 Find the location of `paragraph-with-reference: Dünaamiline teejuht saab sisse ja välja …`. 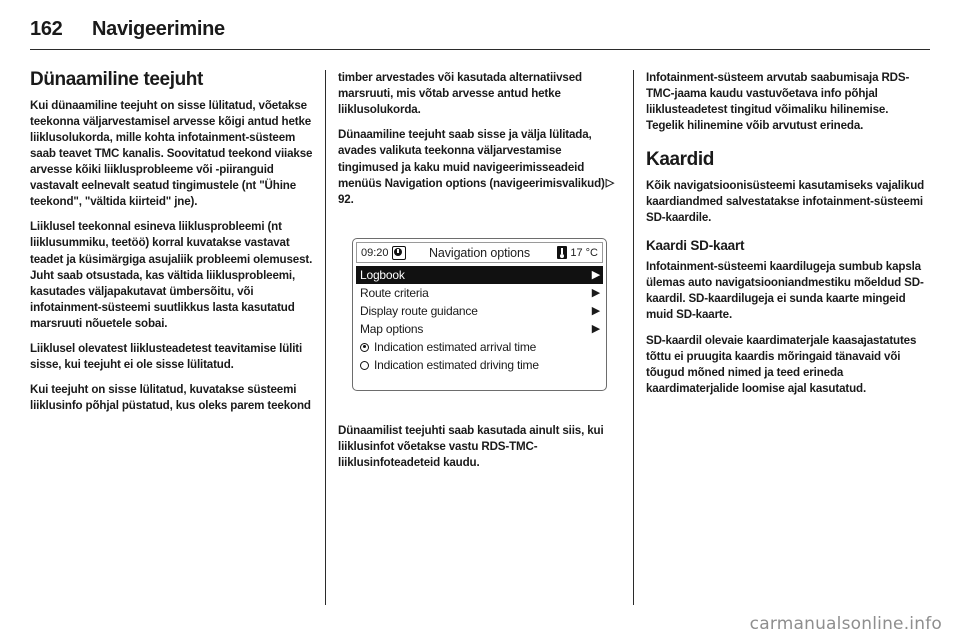

paragraph-with-reference: Dünaamiline teejuht saab sisse ja välja … is located at coordinates (476, 167).